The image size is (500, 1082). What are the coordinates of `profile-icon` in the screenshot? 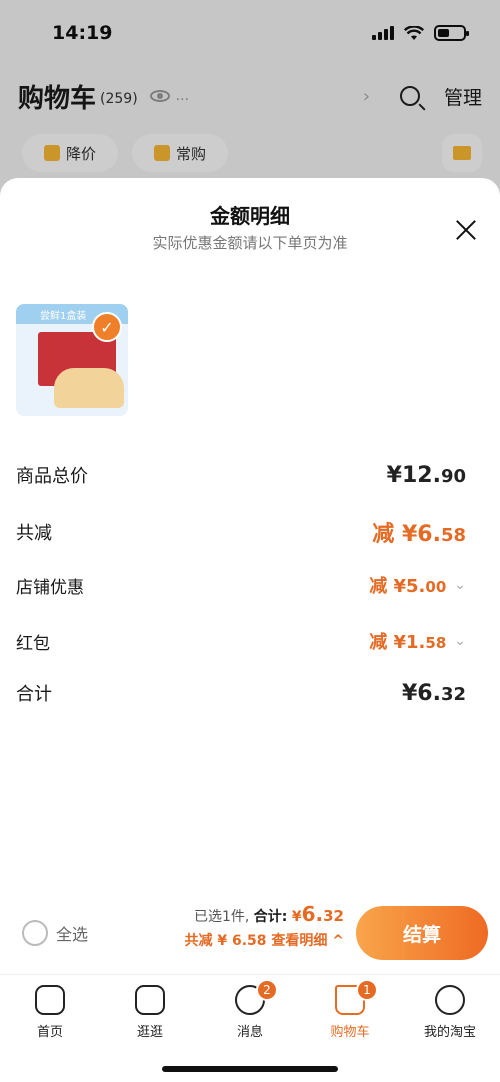 It's located at (450, 1000).